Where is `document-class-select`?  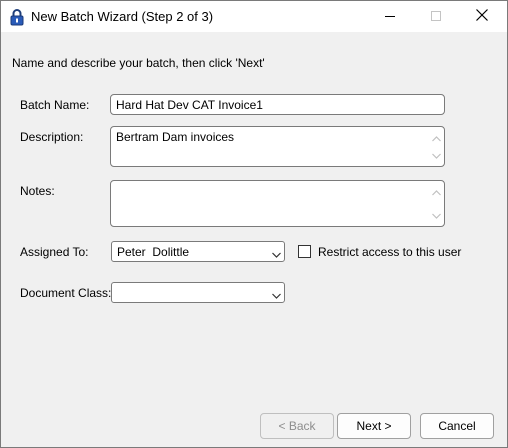
document-class-select is located at coordinates (198, 292).